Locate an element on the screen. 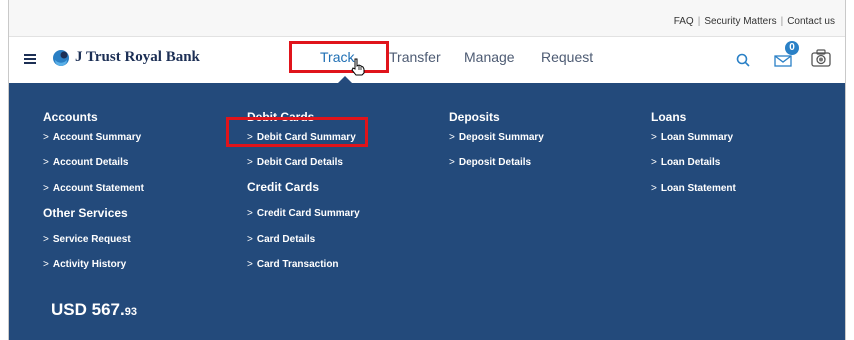  utility-links: FAQ | Security Matters | Contact us is located at coordinates (754, 21).